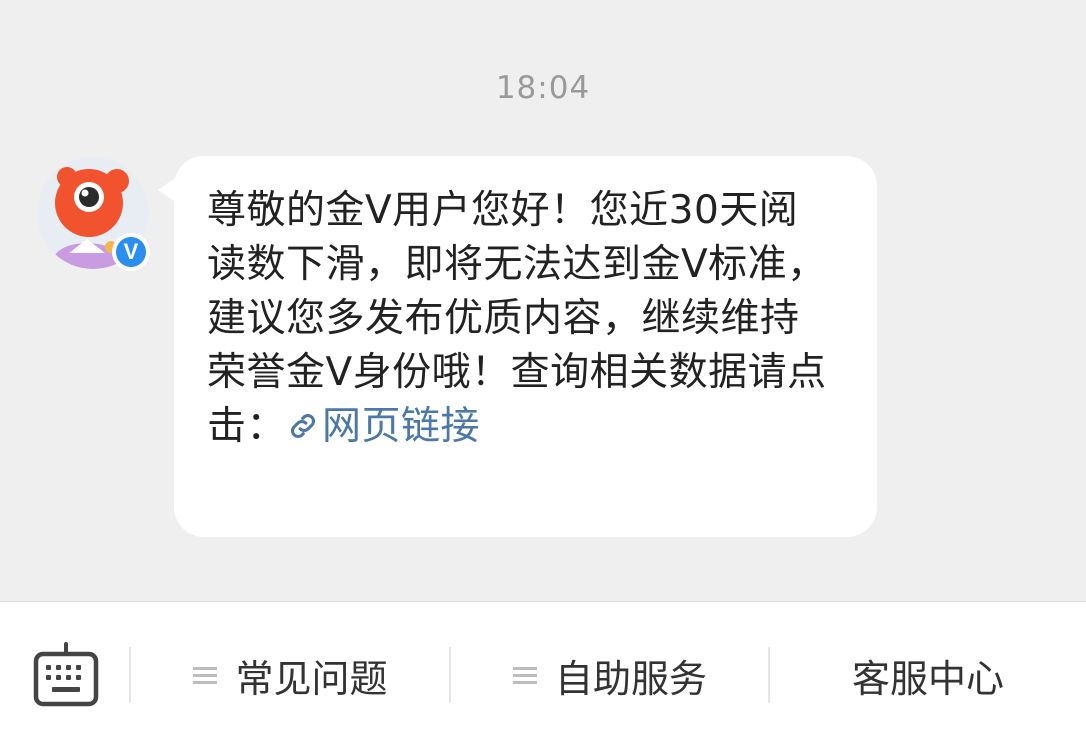 The image size is (1086, 747). I want to click on menu-customer-service-label: 客服中心, so click(927, 678).